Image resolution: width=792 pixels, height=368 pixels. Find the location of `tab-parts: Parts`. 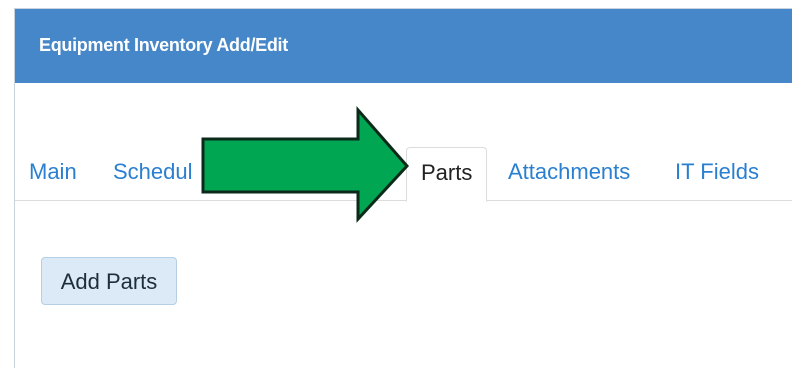

tab-parts: Parts is located at coordinates (447, 174).